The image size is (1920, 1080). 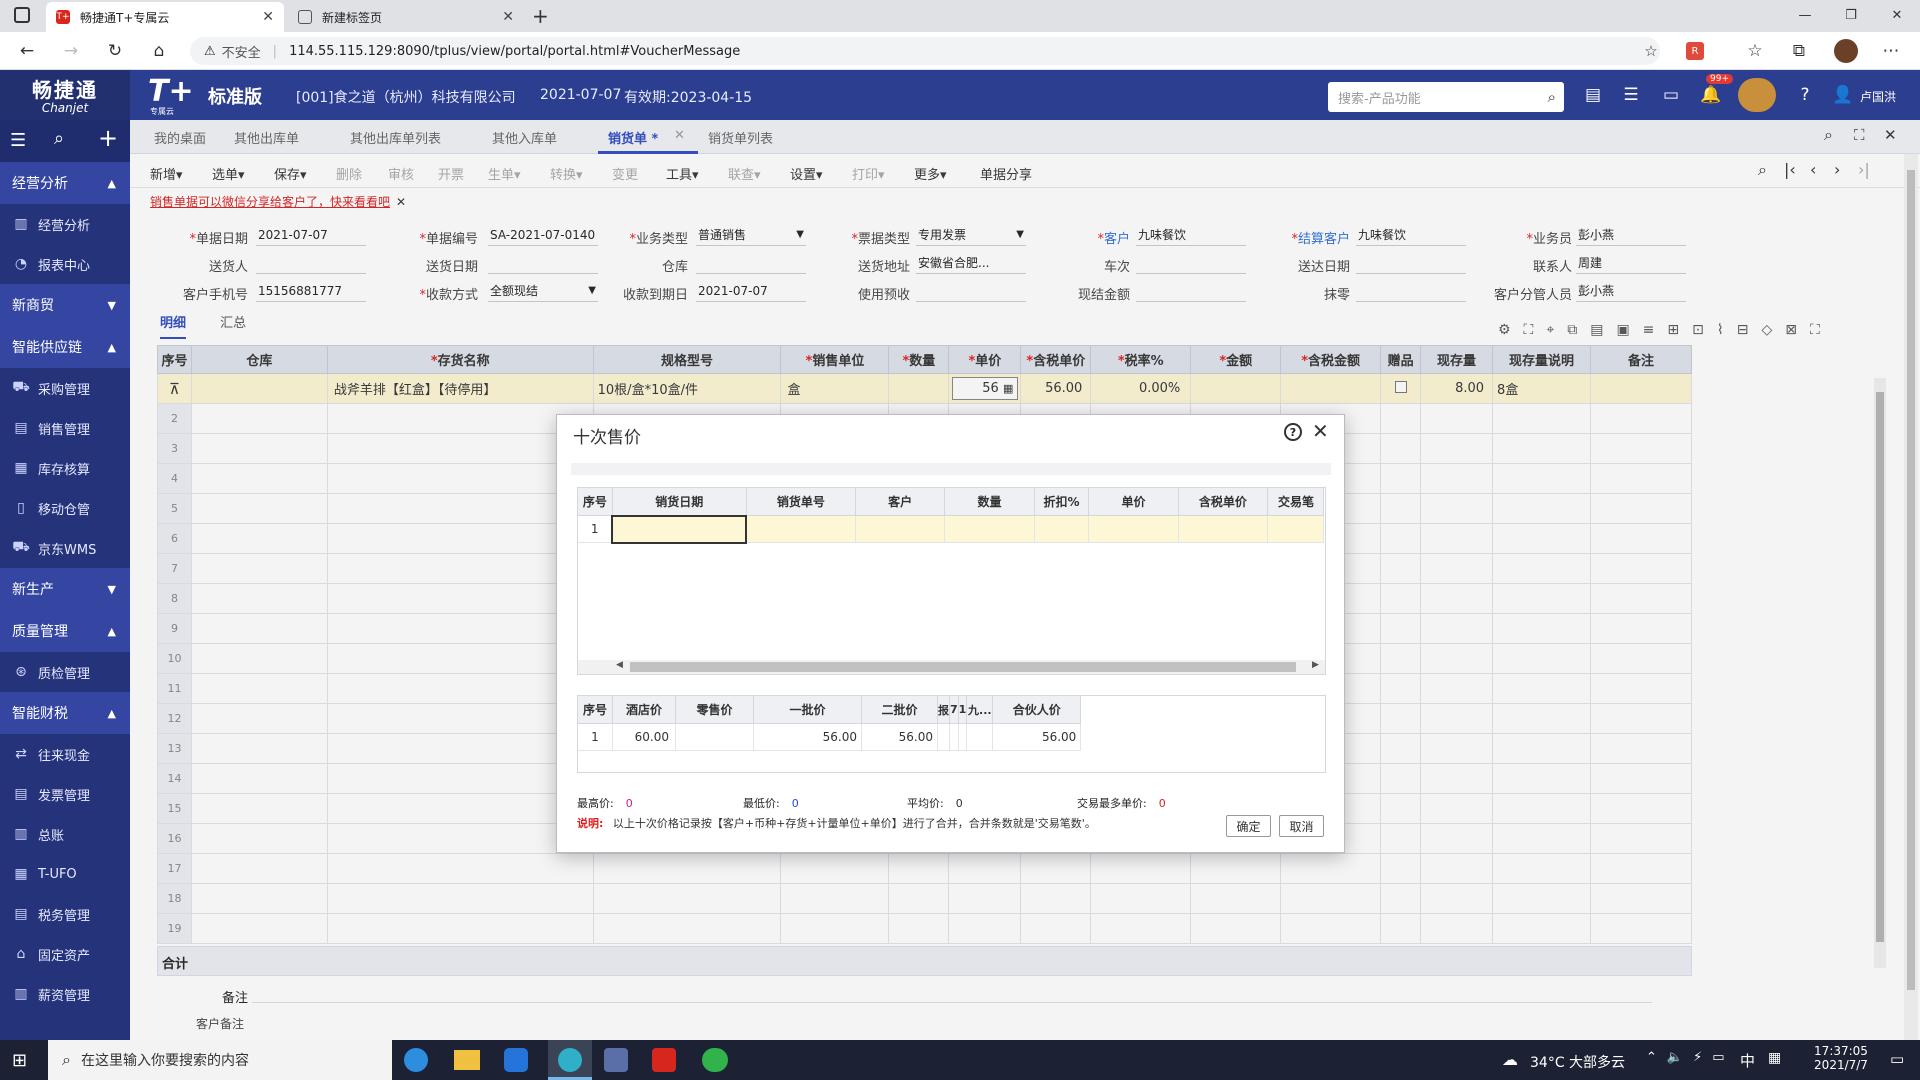 What do you see at coordinates (951, 502) in the screenshot?
I see `history-header-row: 序号 销货日期 销货单号 客户 数量 折扣% 单价 含税单价 交易笔` at bounding box center [951, 502].